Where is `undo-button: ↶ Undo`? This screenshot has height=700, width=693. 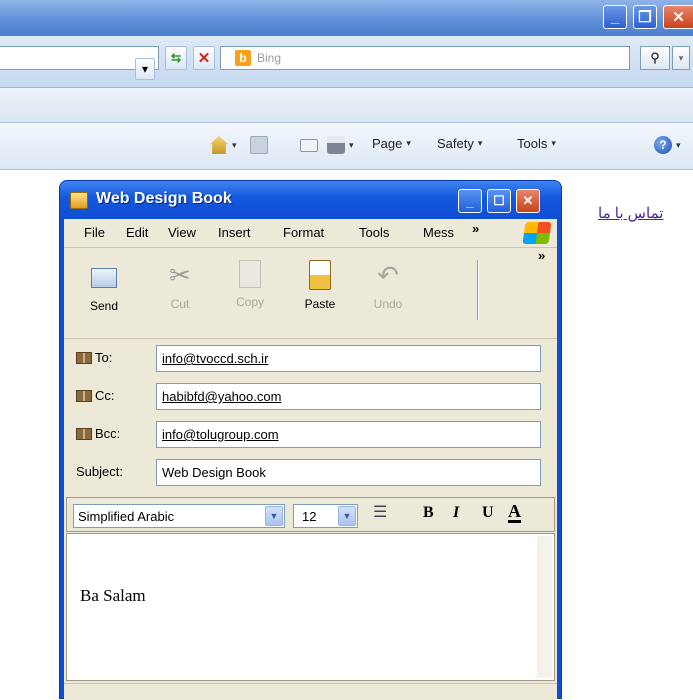
undo-button: ↶ Undo is located at coordinates (388, 285).